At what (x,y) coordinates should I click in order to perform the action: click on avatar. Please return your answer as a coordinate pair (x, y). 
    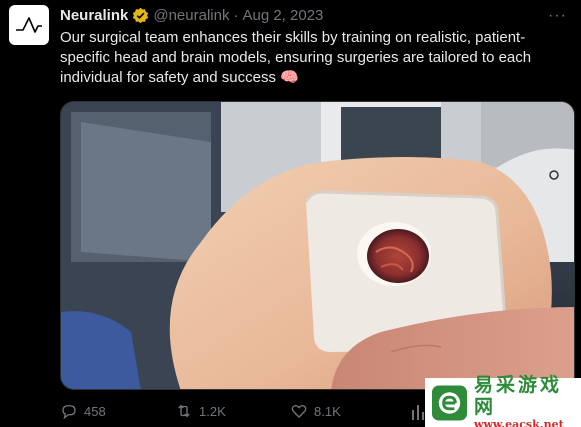
    Looking at the image, I should click on (29, 25).